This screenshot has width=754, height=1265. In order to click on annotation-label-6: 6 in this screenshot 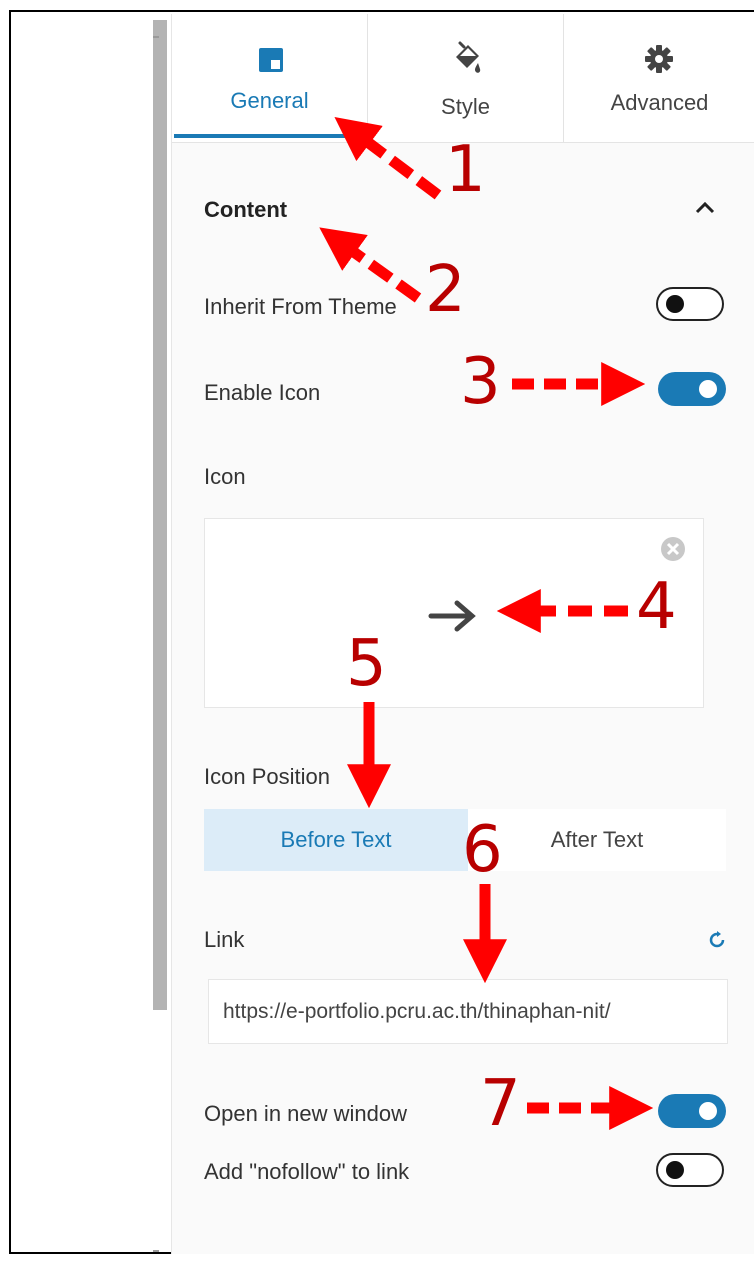, I will do `click(482, 850)`.